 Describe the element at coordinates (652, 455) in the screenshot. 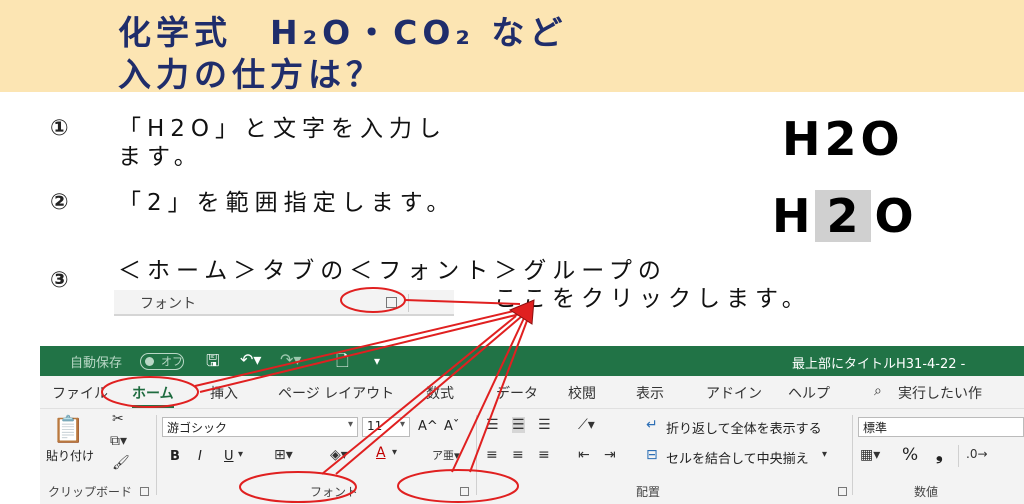

I see `merge-center-icon: ⊟` at that location.